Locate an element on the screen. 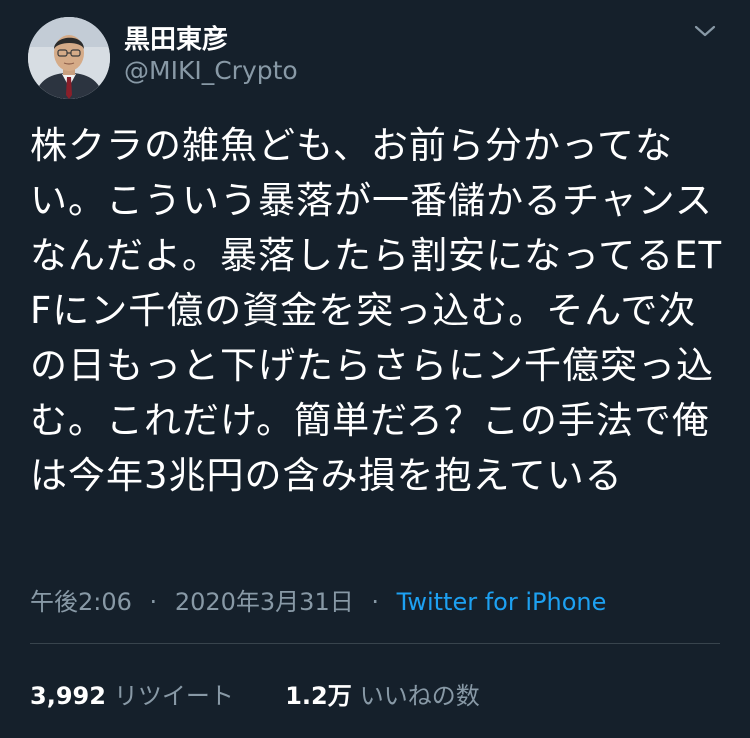 The height and width of the screenshot is (738, 750). retweets-stat: 3,992 リツイート is located at coordinates (136, 696).